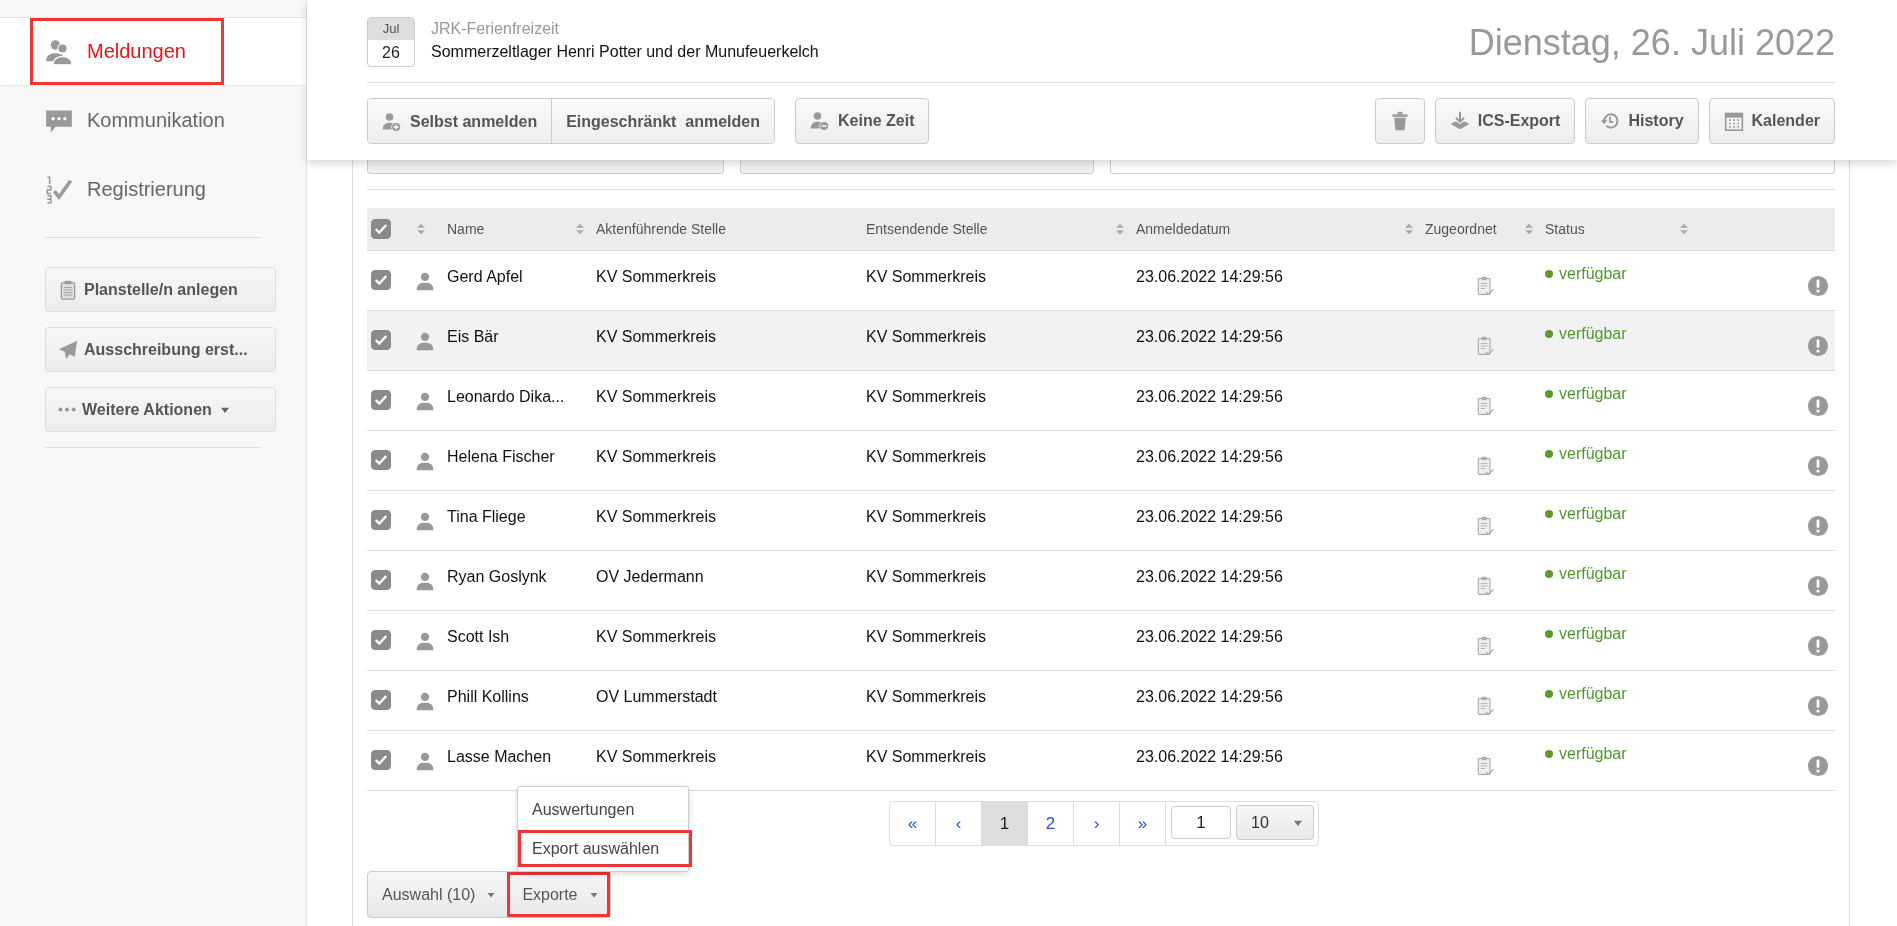 Image resolution: width=1897 pixels, height=926 pixels. What do you see at coordinates (497, 577) in the screenshot?
I see `person-name: Ryan Goslynk` at bounding box center [497, 577].